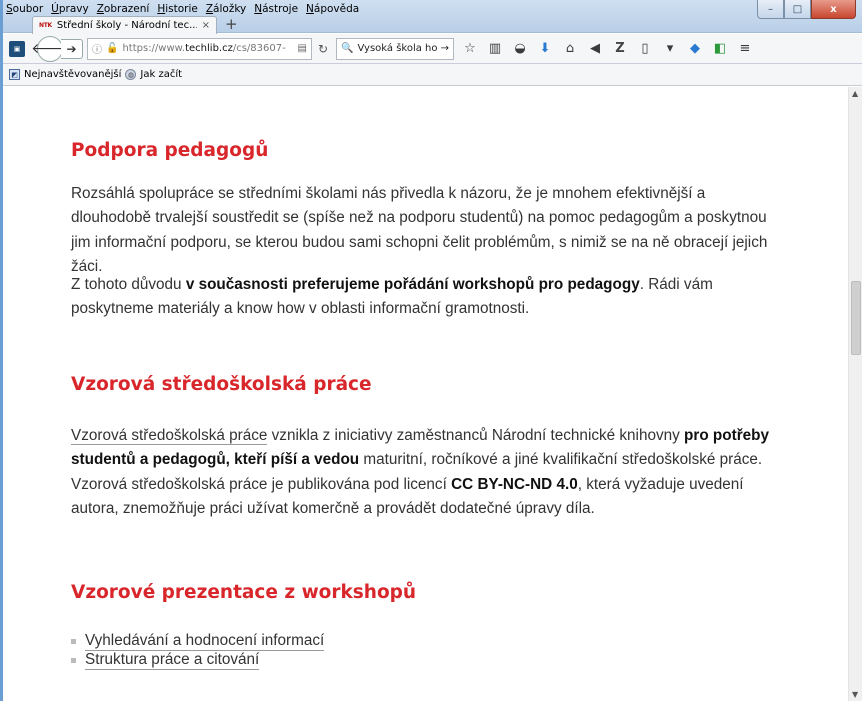 The image size is (862, 701). I want to click on url-bar: ⓘ 🔓 https://www.techlib.cz/cs/83607- ▤, so click(199, 48).